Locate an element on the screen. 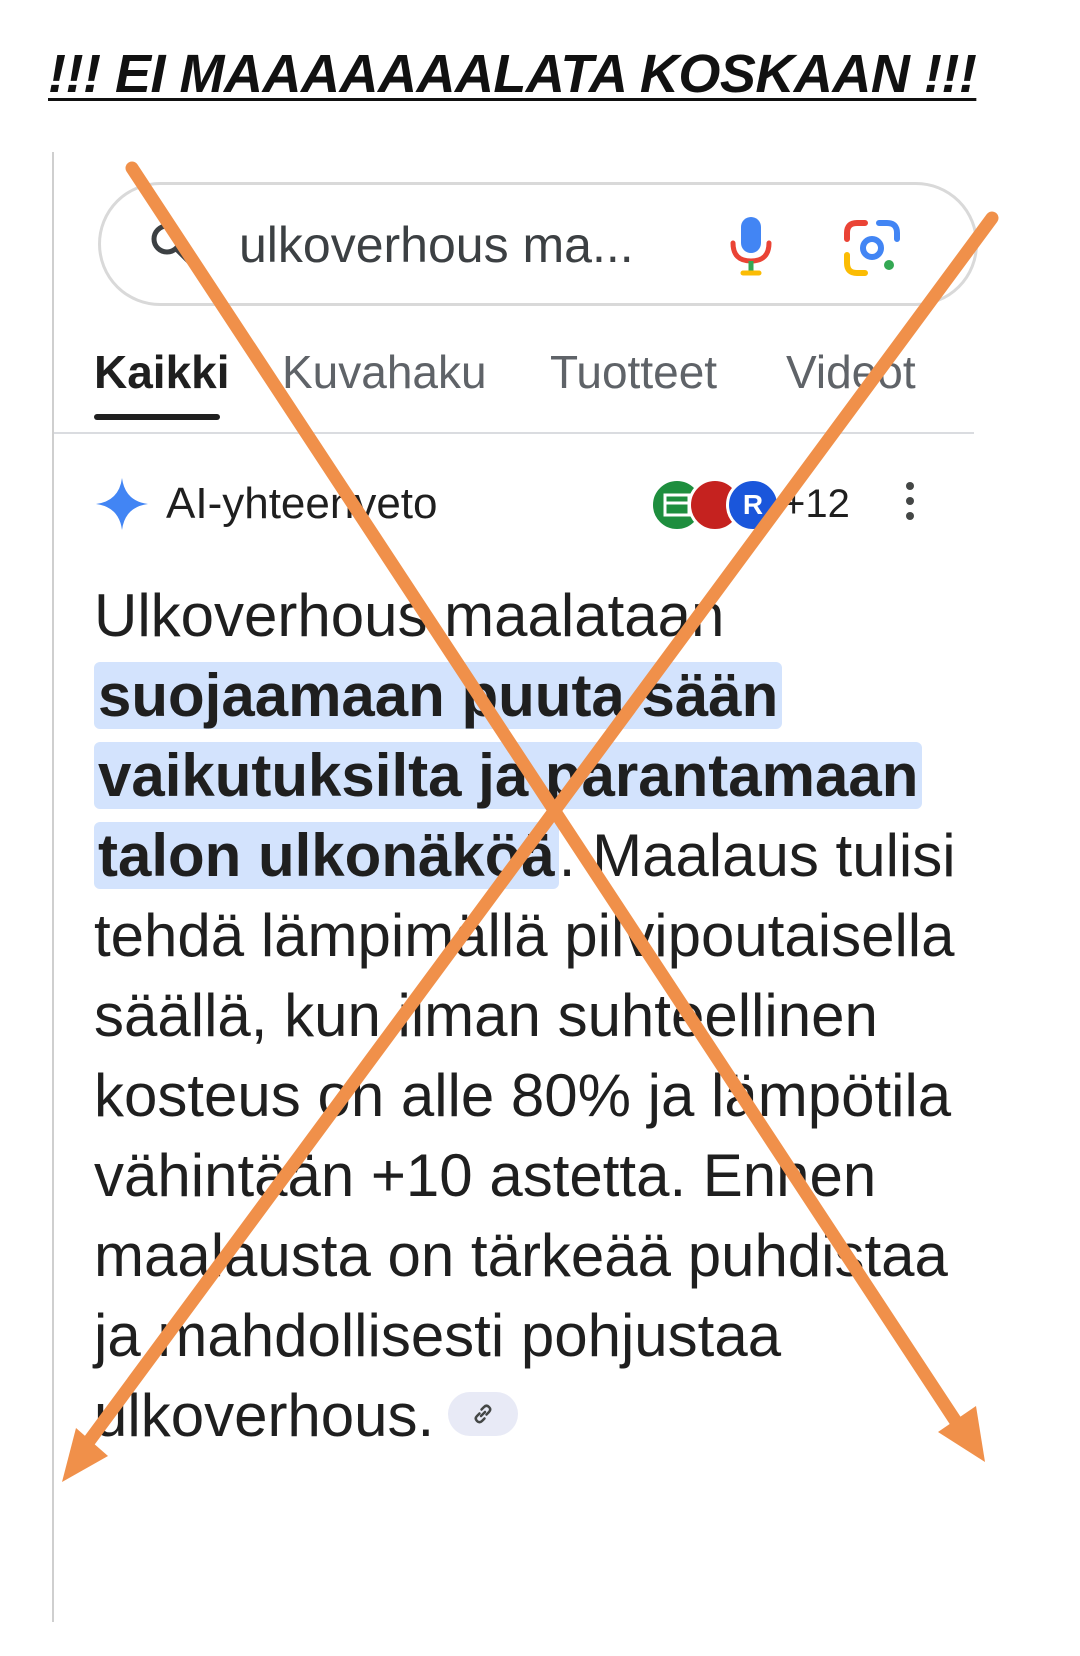 The width and height of the screenshot is (1080, 1656). tab-videot: Videot is located at coordinates (851, 372).